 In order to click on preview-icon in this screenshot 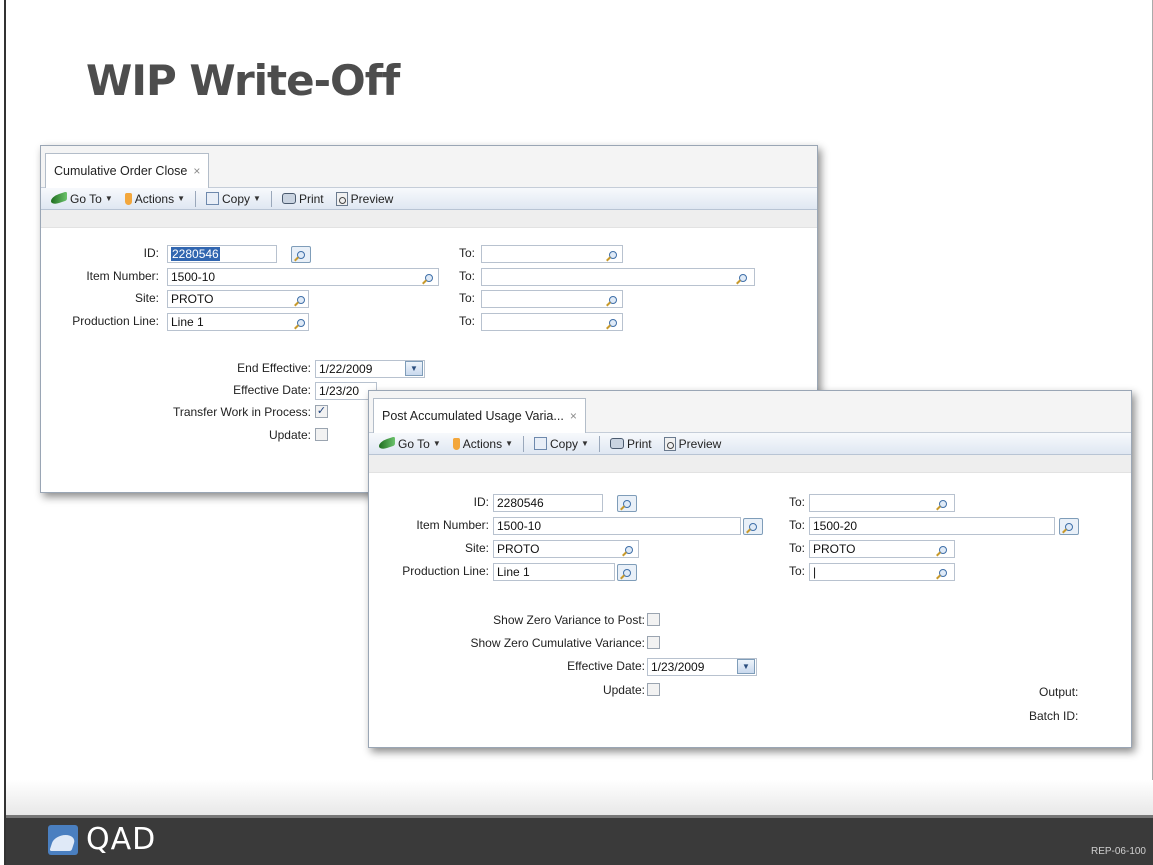, I will do `click(669, 443)`.